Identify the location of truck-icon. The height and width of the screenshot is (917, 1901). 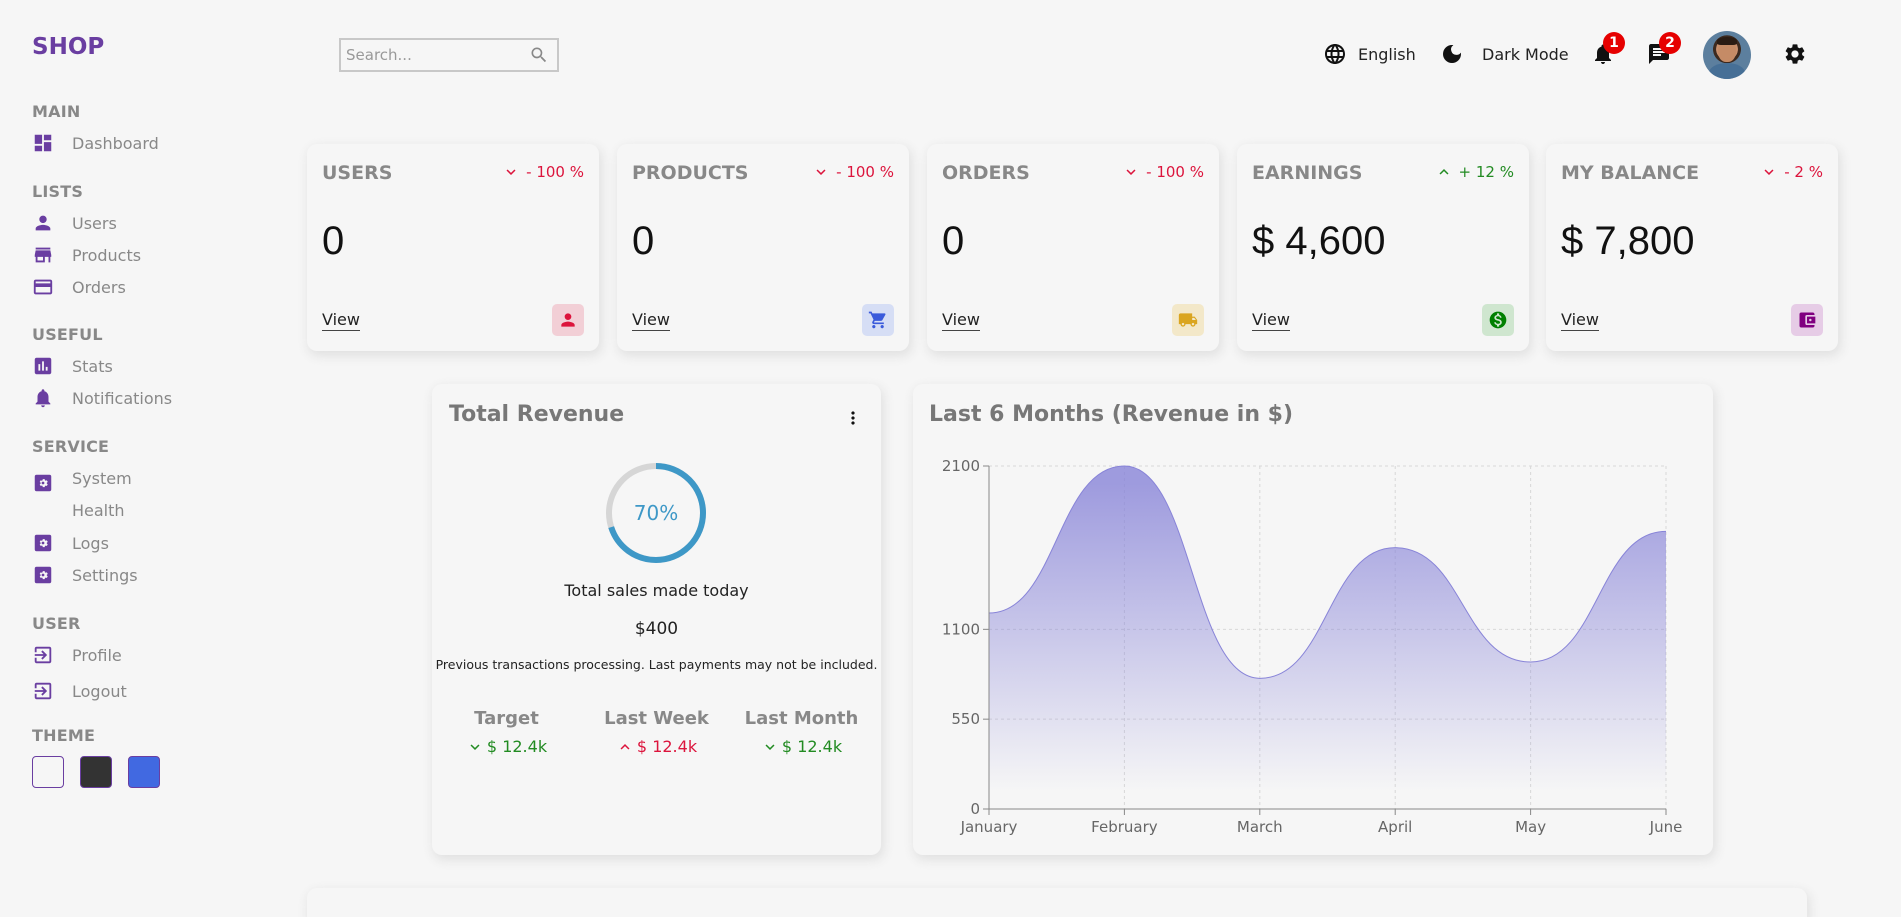
(1188, 320).